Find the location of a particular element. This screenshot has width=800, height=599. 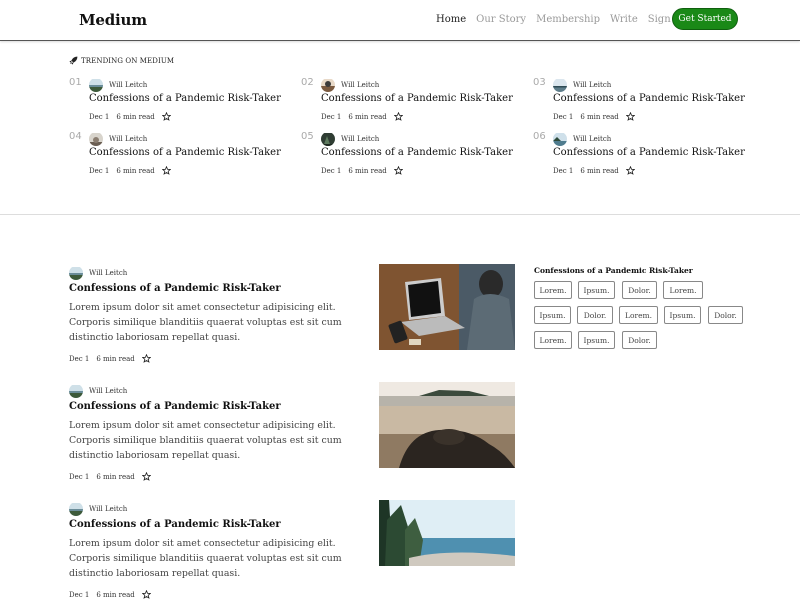

get-started-button: Get Started is located at coordinates (705, 19).